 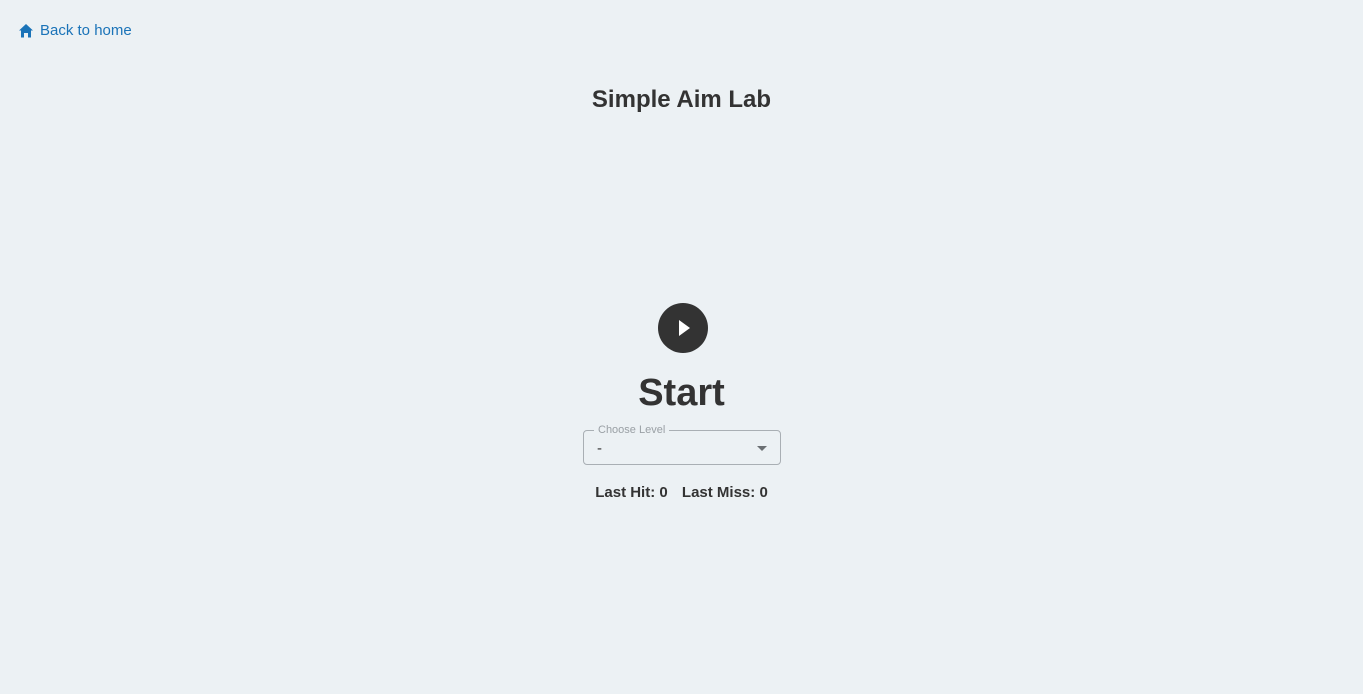 What do you see at coordinates (599, 448) in the screenshot?
I see `level-select-value: -` at bounding box center [599, 448].